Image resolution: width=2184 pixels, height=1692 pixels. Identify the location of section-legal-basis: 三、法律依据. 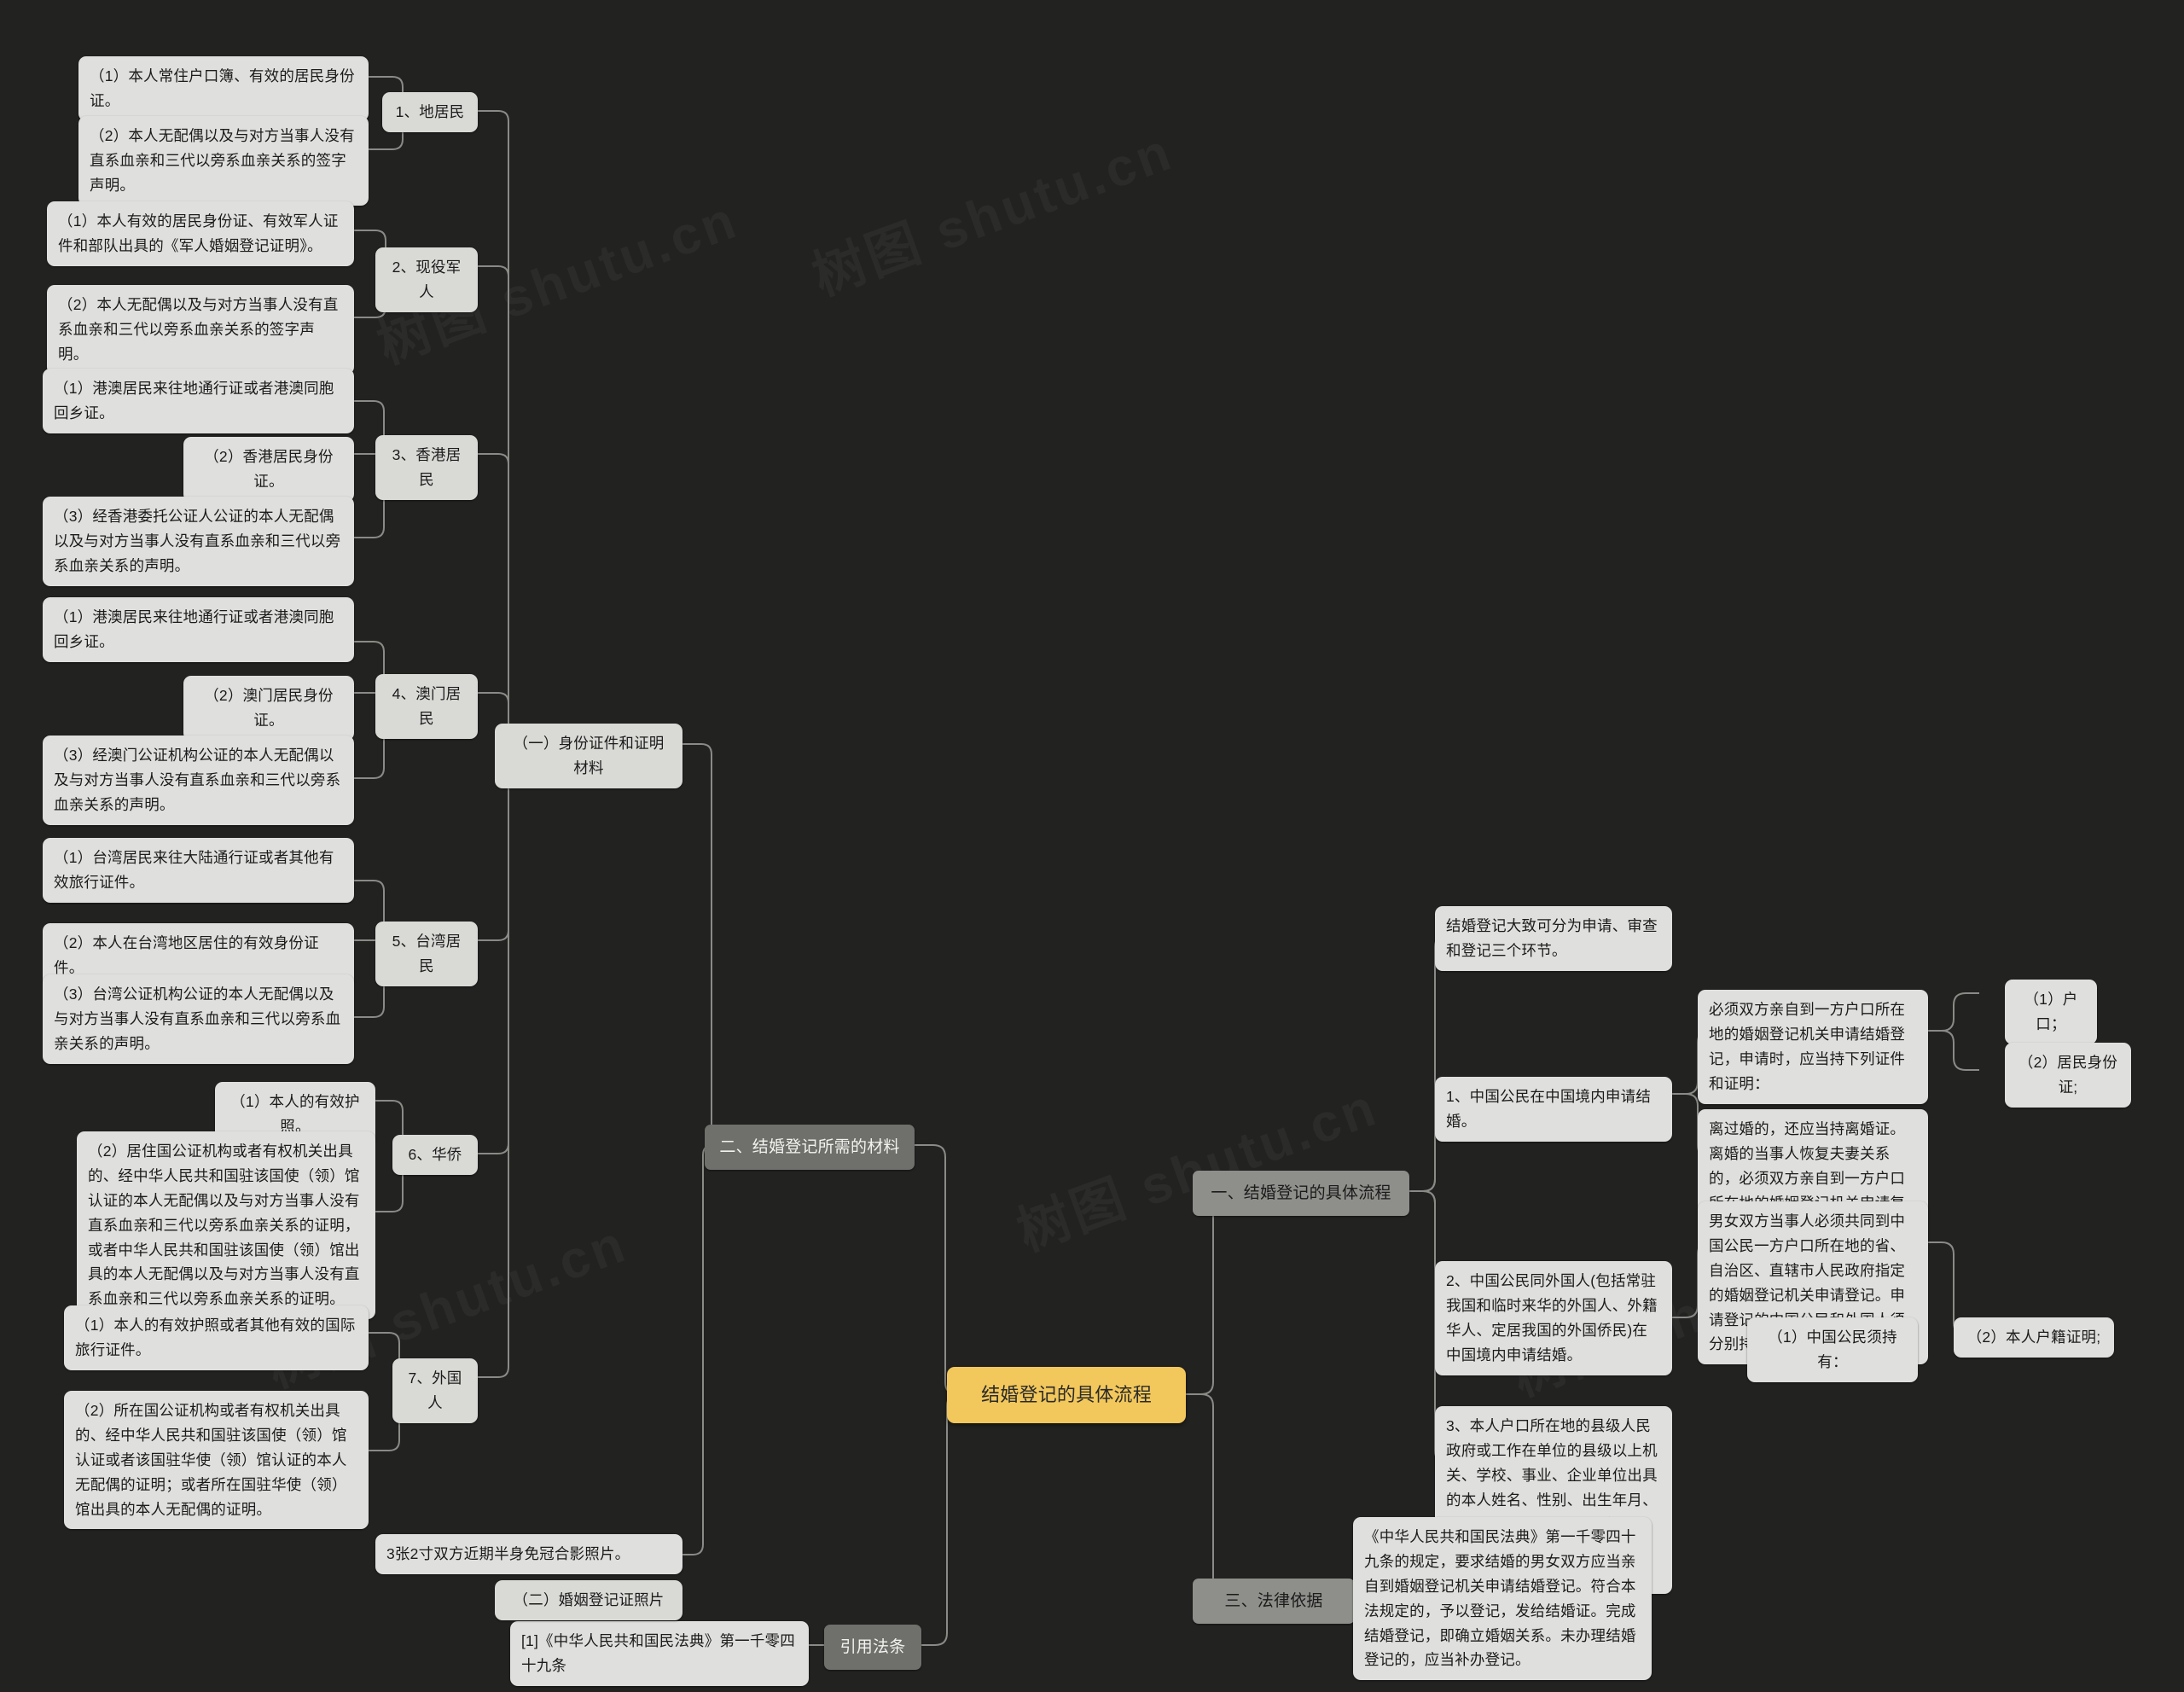
(1274, 1602).